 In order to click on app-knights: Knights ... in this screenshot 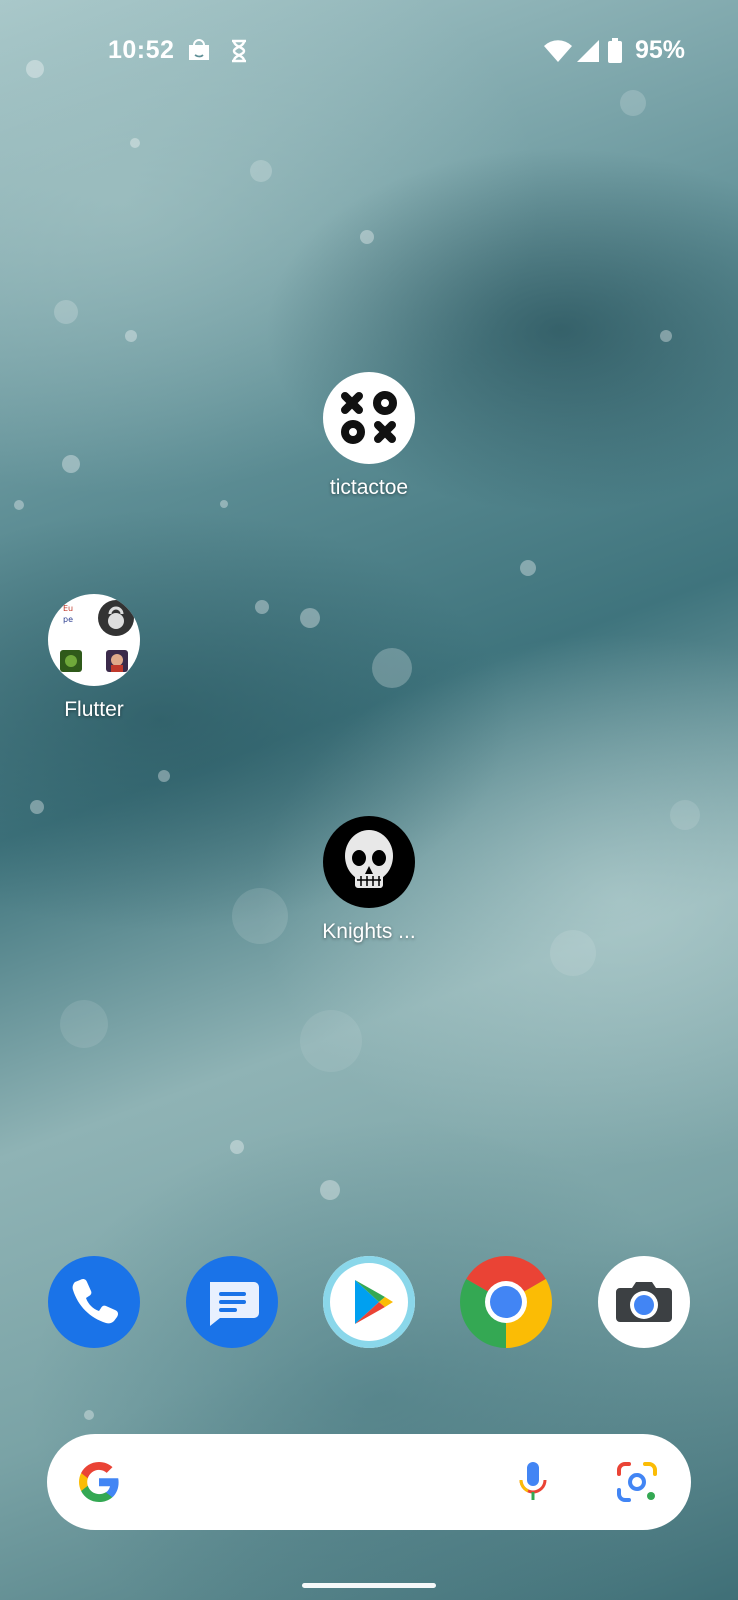, I will do `click(369, 880)`.